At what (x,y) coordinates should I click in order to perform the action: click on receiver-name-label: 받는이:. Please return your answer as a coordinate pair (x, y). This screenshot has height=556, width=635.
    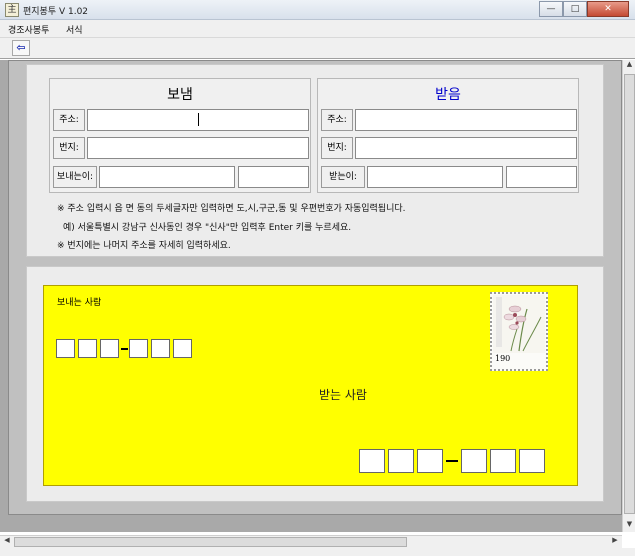
    Looking at the image, I should click on (343, 177).